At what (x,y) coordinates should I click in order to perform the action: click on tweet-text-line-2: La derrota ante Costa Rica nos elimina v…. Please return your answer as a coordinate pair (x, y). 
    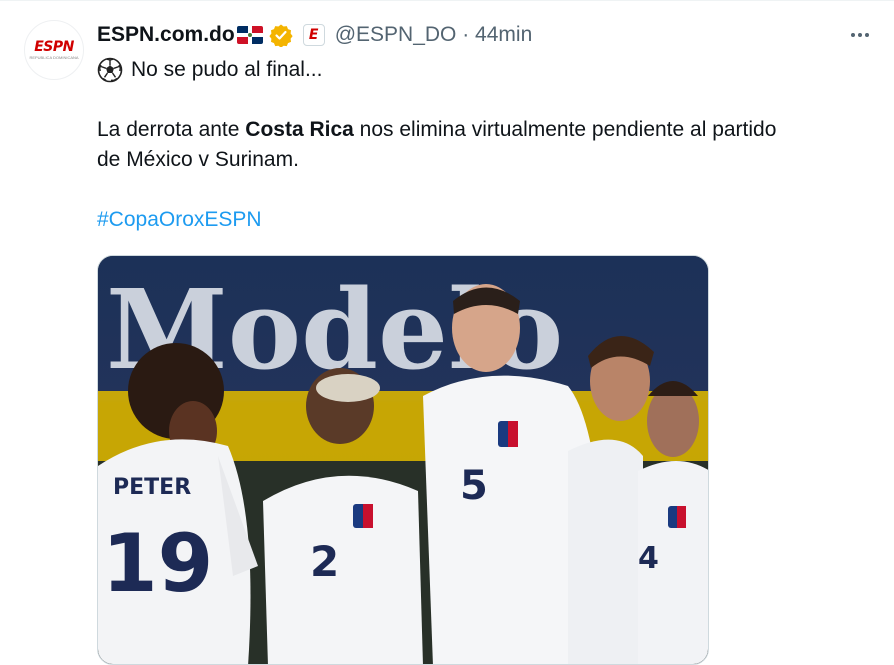
    Looking at the image, I should click on (436, 130).